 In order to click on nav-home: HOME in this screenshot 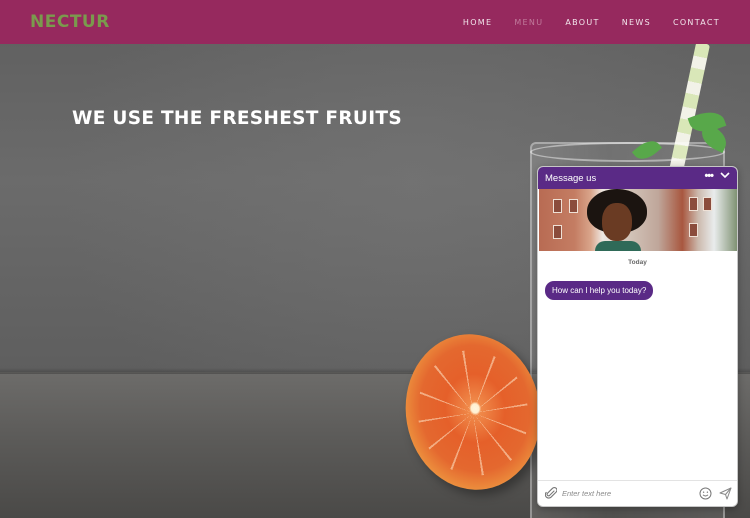, I will do `click(477, 22)`.